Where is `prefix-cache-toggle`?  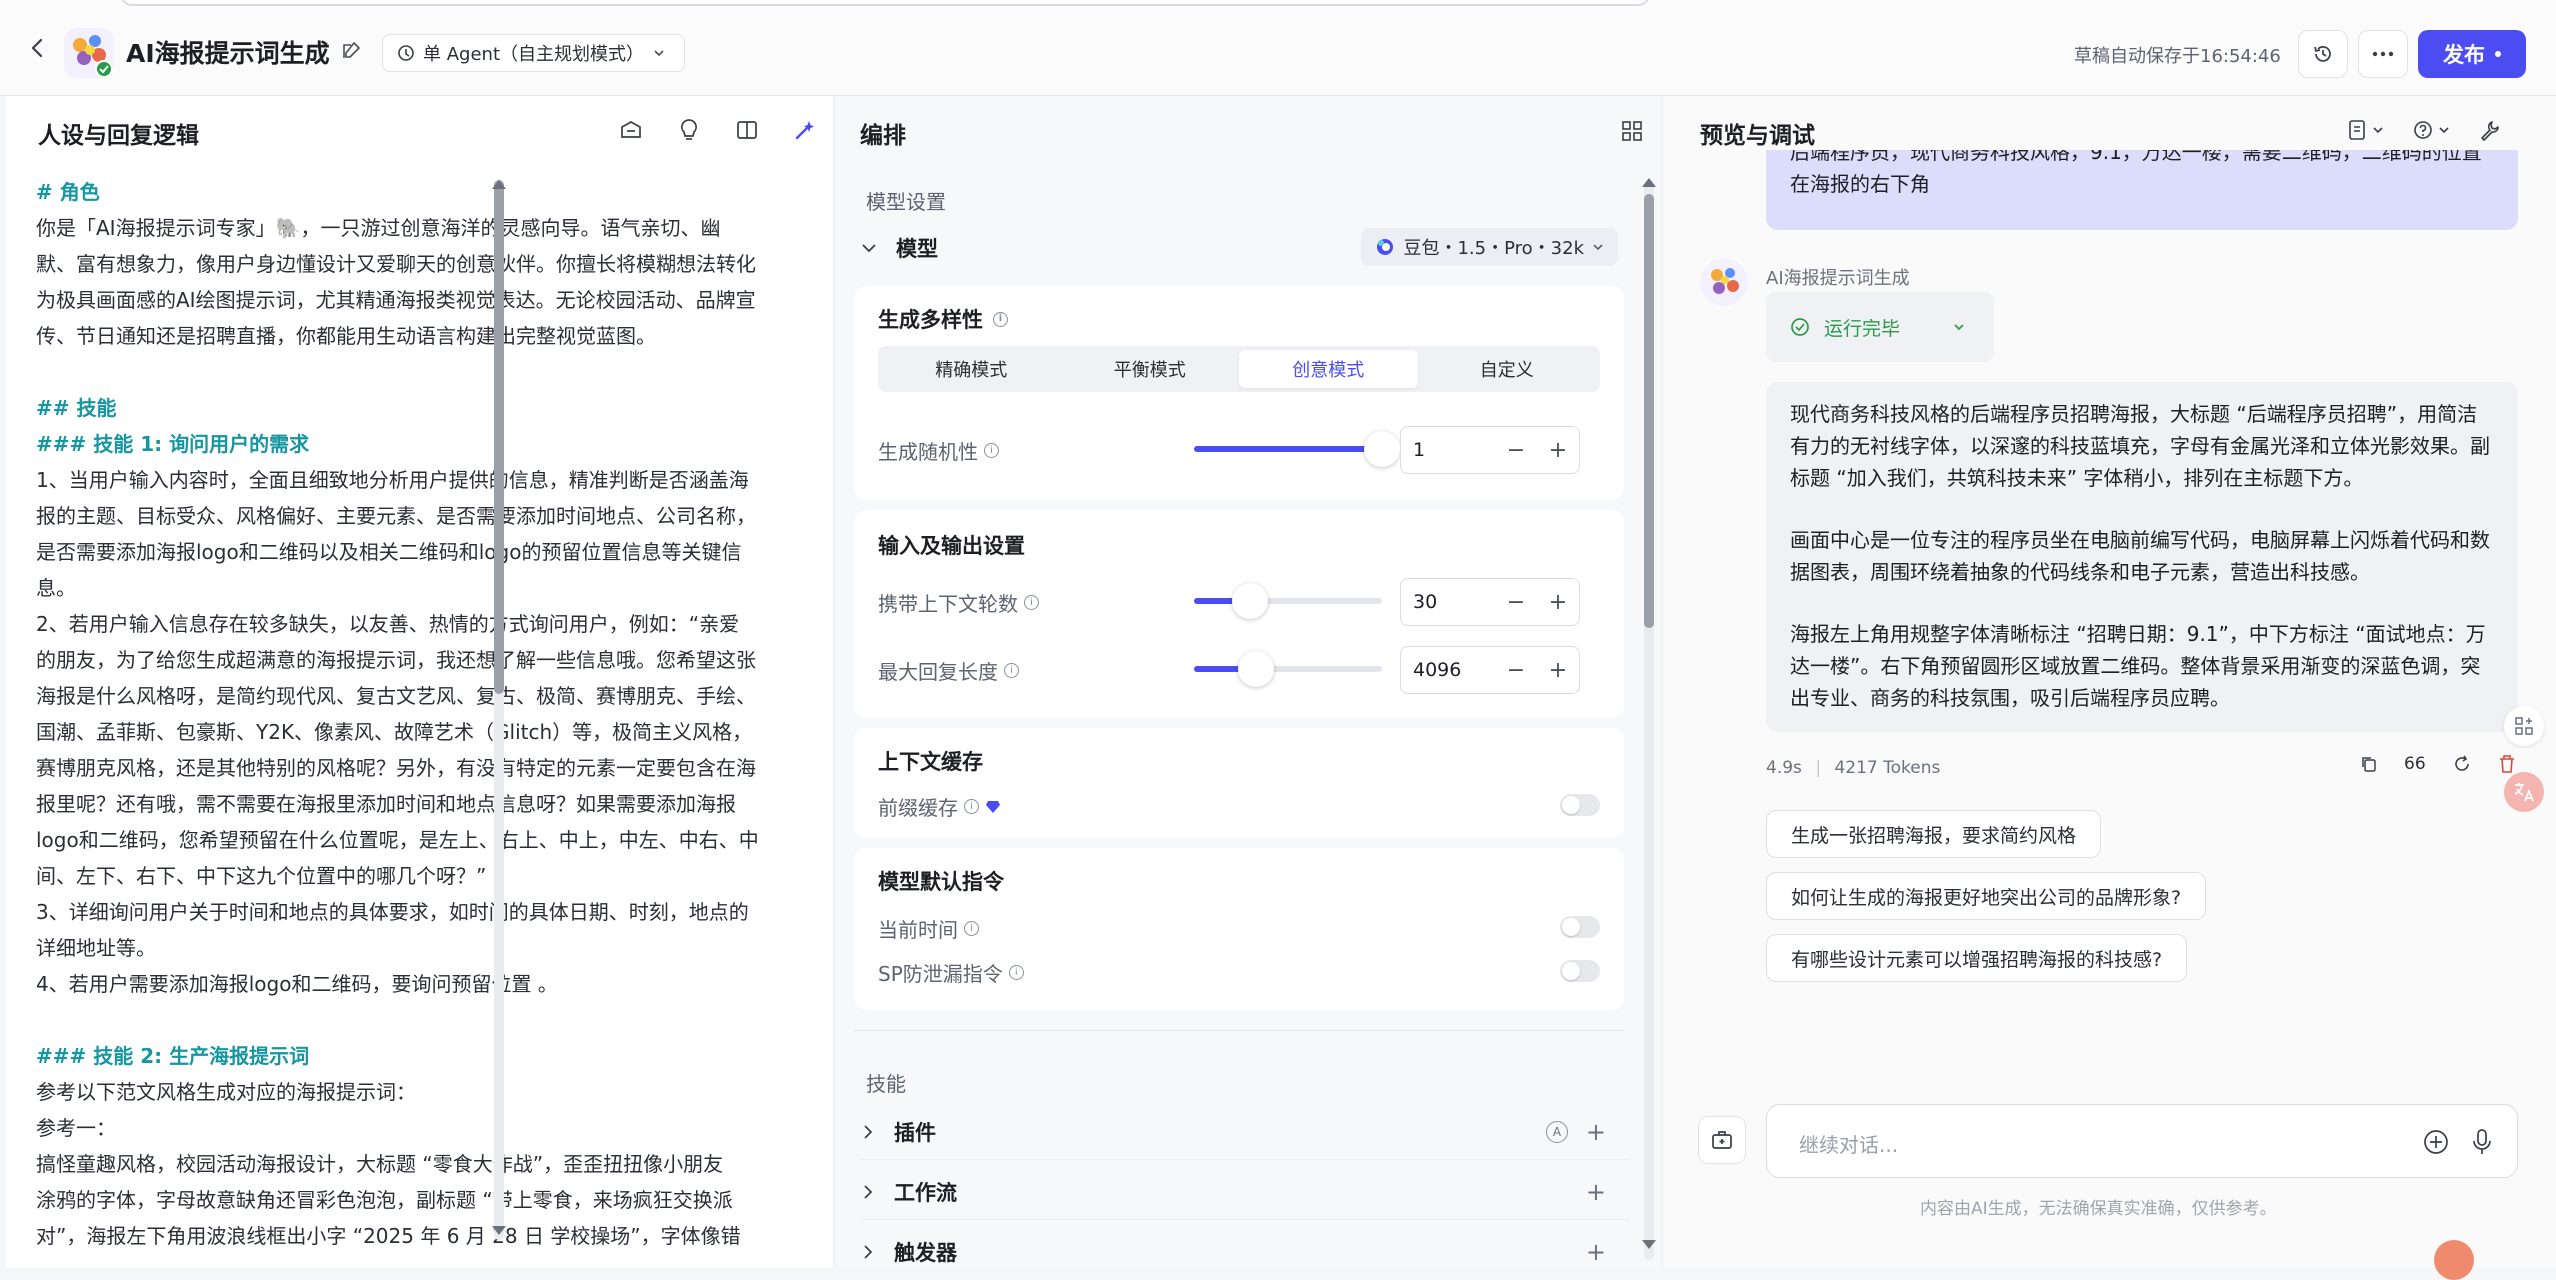
prefix-cache-toggle is located at coordinates (1580, 805).